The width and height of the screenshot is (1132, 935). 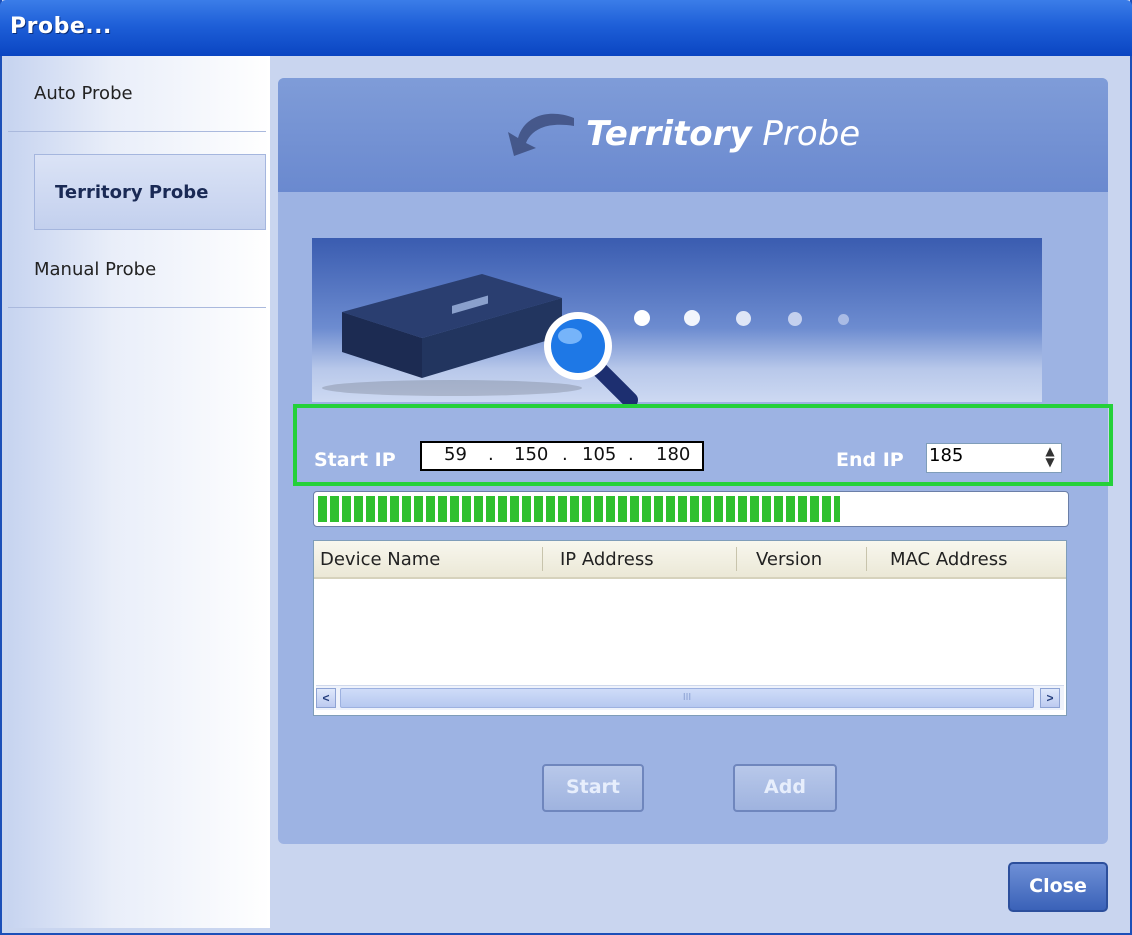 I want to click on sidebar-item-auto-probe: Auto Probe, so click(x=137, y=94).